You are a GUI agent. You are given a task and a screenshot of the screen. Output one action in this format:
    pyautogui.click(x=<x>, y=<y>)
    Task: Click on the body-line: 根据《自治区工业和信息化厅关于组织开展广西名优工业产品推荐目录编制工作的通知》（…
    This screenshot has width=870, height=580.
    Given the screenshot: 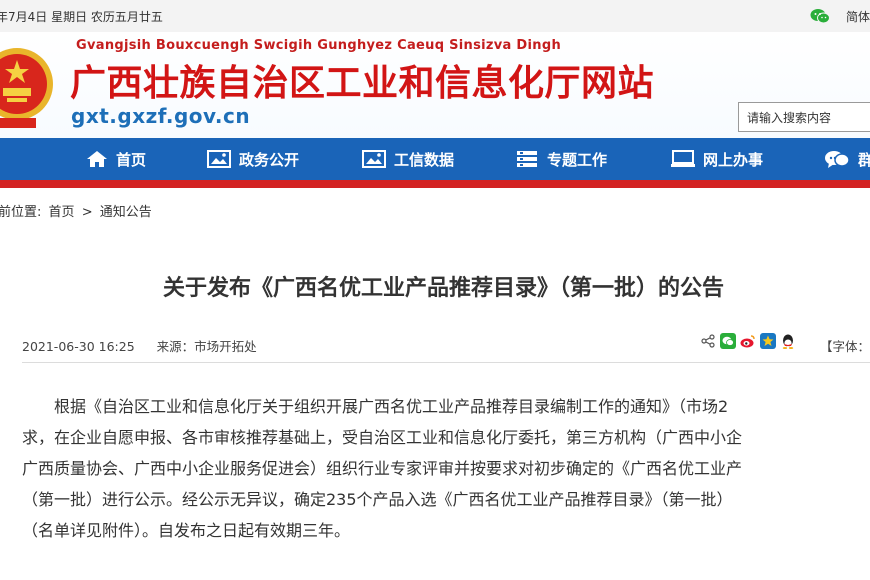 What is the action you would take?
    pyautogui.click(x=375, y=406)
    